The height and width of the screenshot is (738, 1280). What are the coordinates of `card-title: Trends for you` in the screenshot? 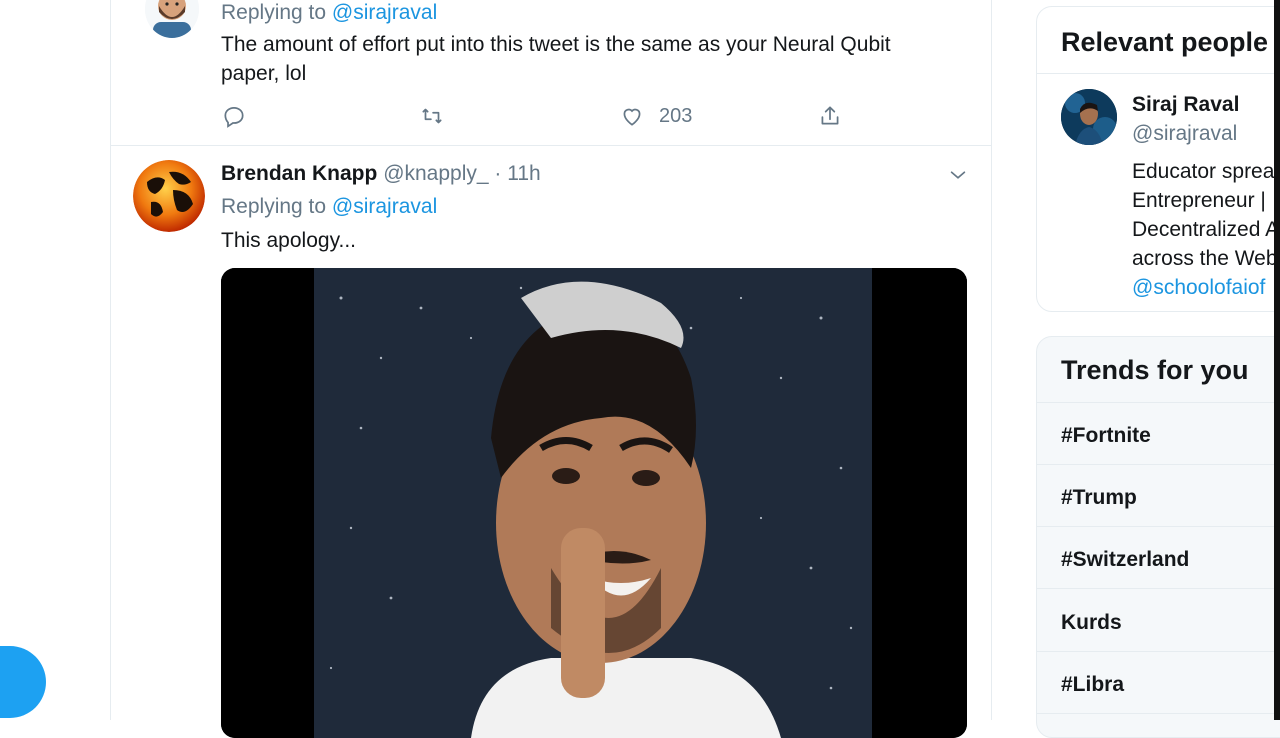 It's located at (1155, 370).